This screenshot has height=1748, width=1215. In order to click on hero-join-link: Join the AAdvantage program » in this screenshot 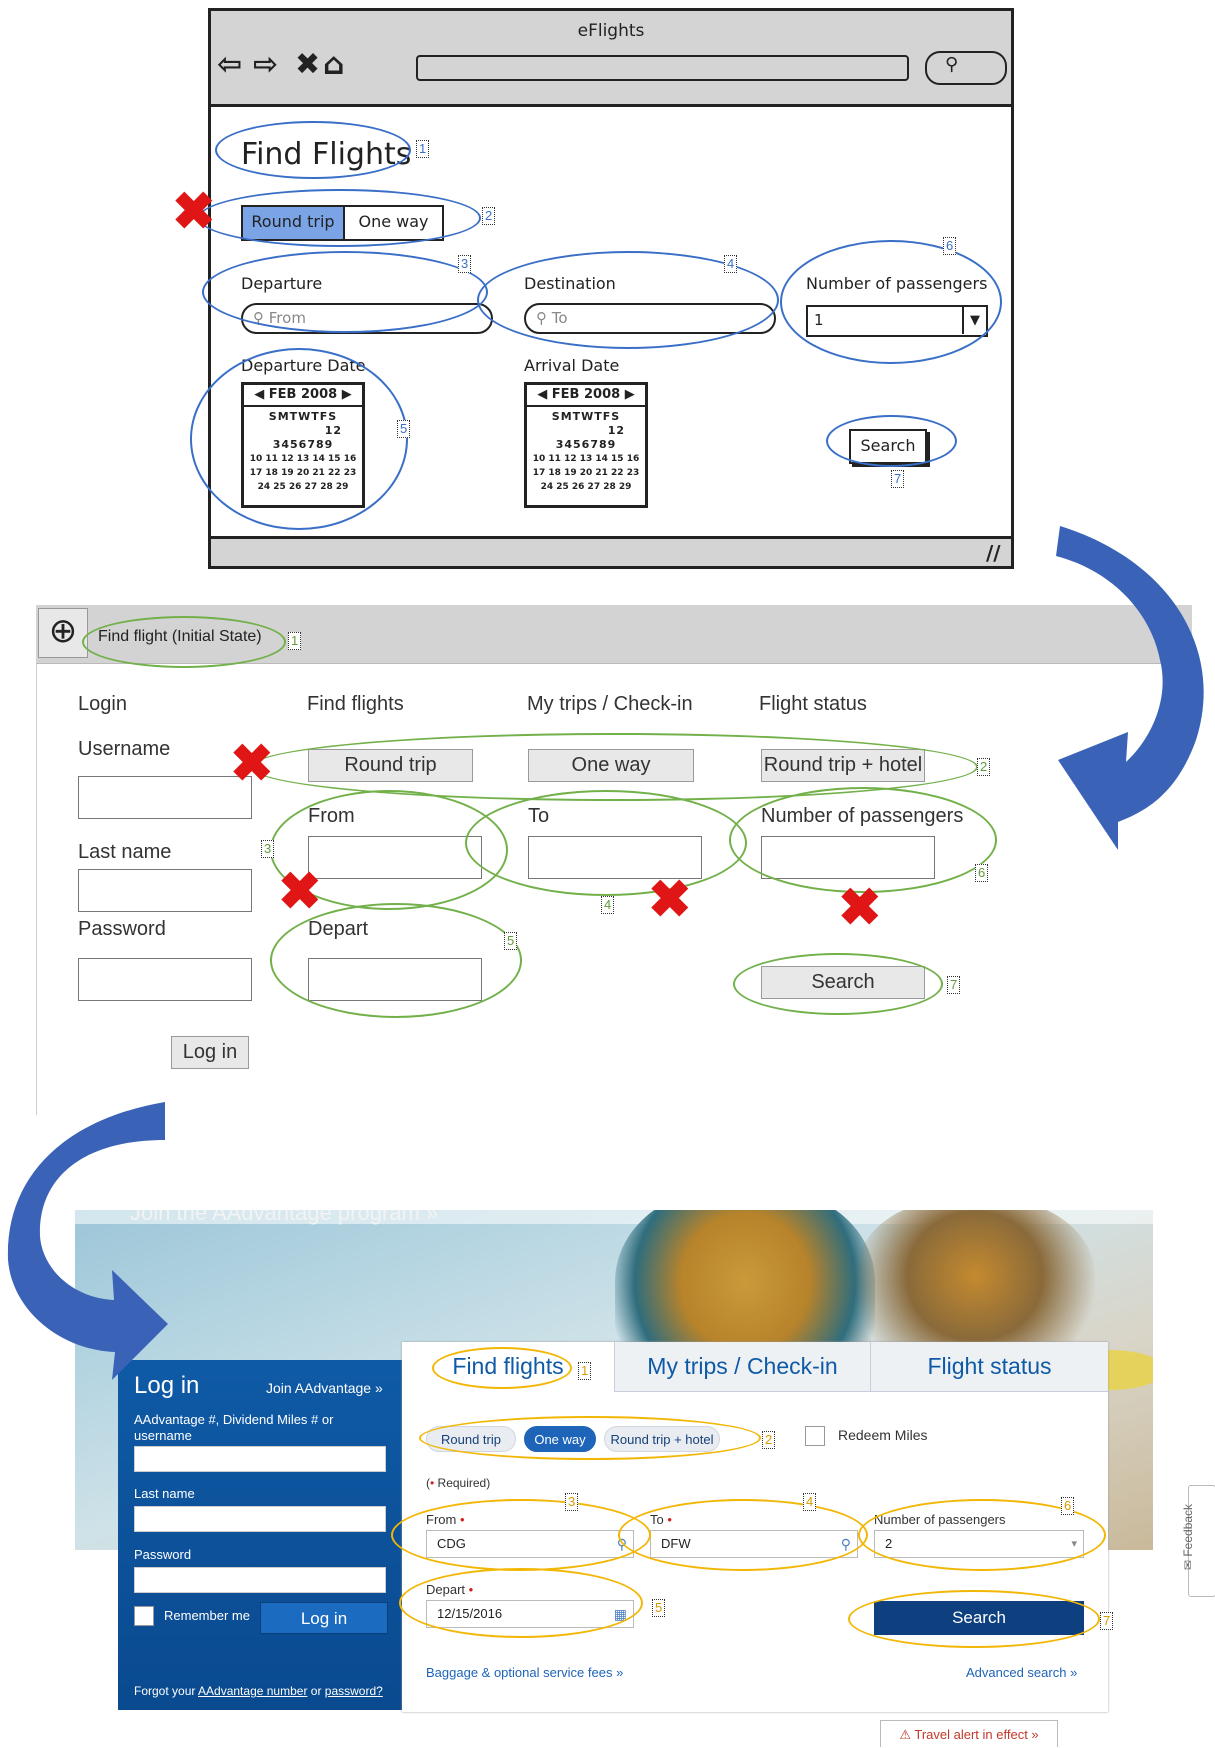, I will do `click(284, 1218)`.